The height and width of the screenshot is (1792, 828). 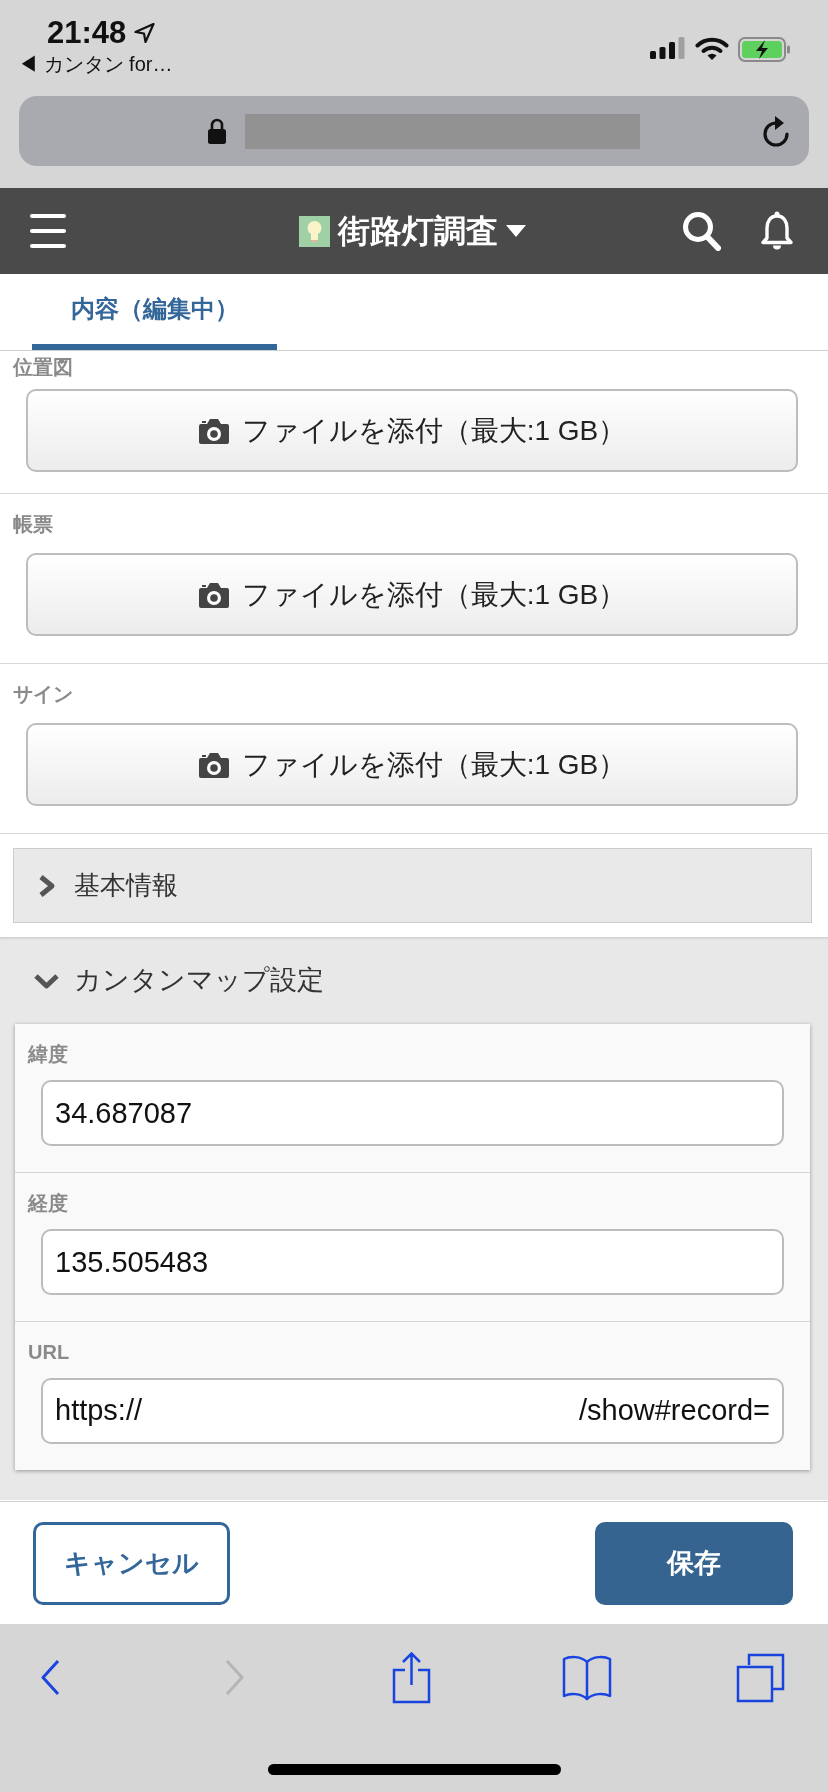 What do you see at coordinates (48, 1054) in the screenshot?
I see `field-label: 緯度` at bounding box center [48, 1054].